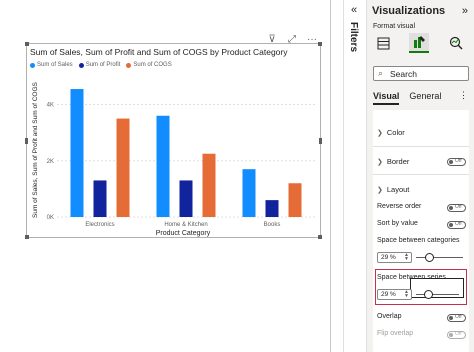 This screenshot has height=352, width=474. I want to click on pane-title: Visualizations, so click(409, 11).